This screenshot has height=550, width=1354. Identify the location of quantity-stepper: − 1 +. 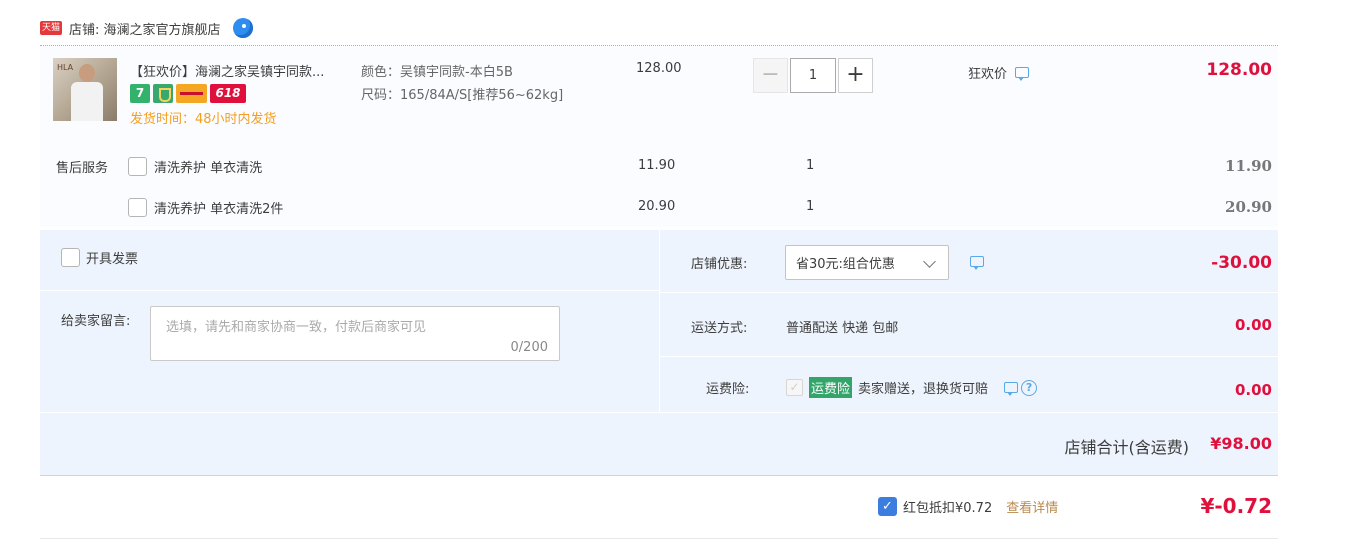
(813, 75).